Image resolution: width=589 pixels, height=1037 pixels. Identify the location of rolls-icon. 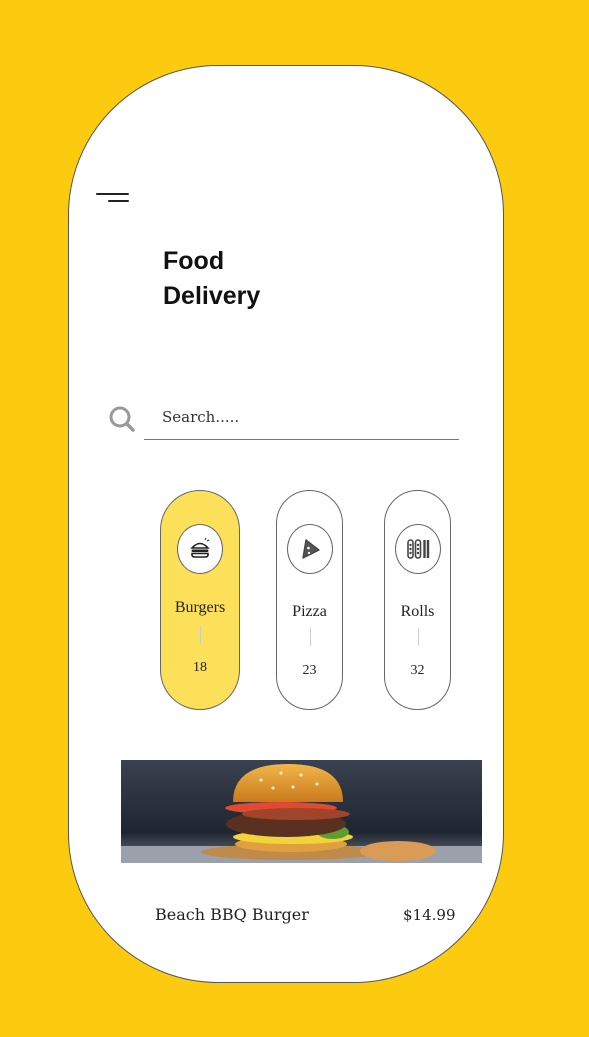
(417, 549).